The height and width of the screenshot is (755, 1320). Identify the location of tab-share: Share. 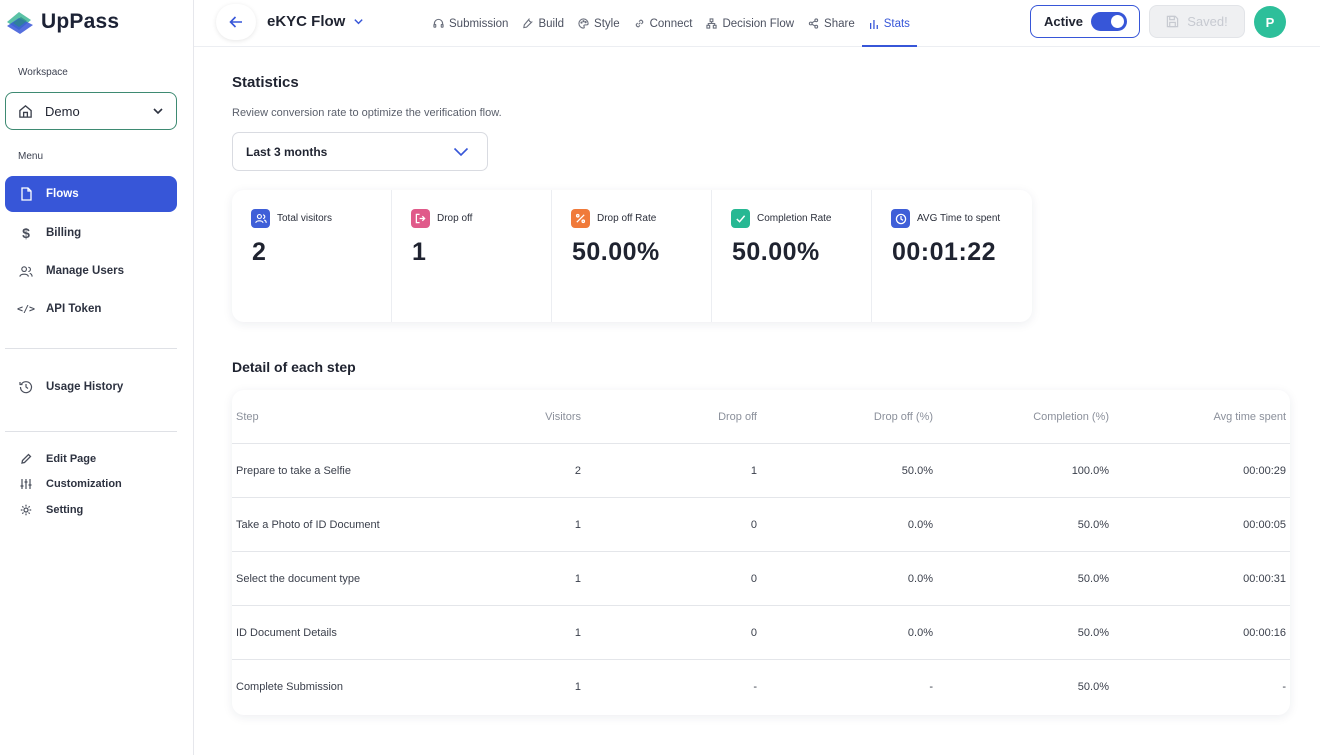
(831, 23).